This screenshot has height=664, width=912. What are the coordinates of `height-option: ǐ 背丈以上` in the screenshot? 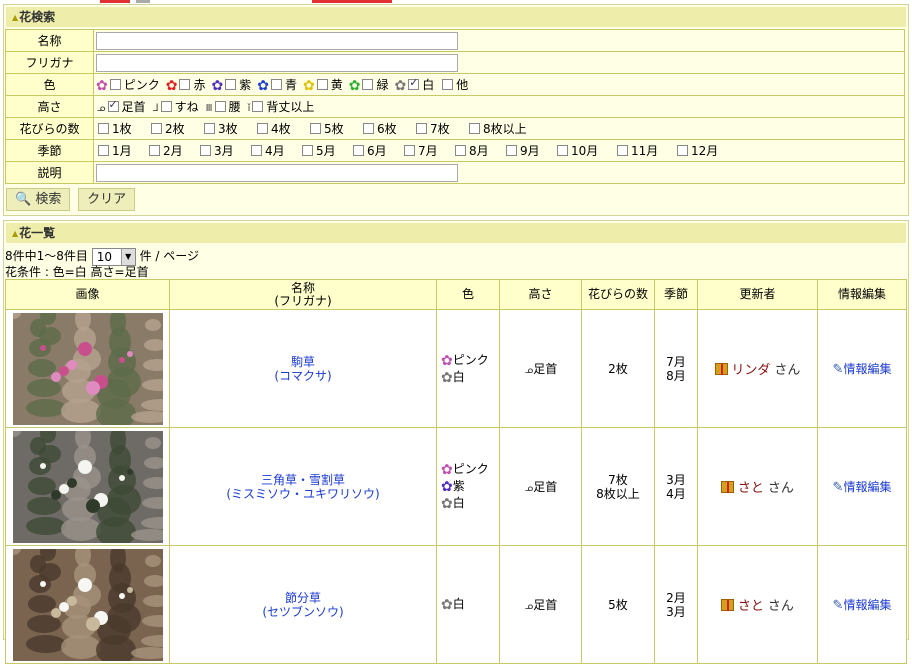 It's located at (281, 106).